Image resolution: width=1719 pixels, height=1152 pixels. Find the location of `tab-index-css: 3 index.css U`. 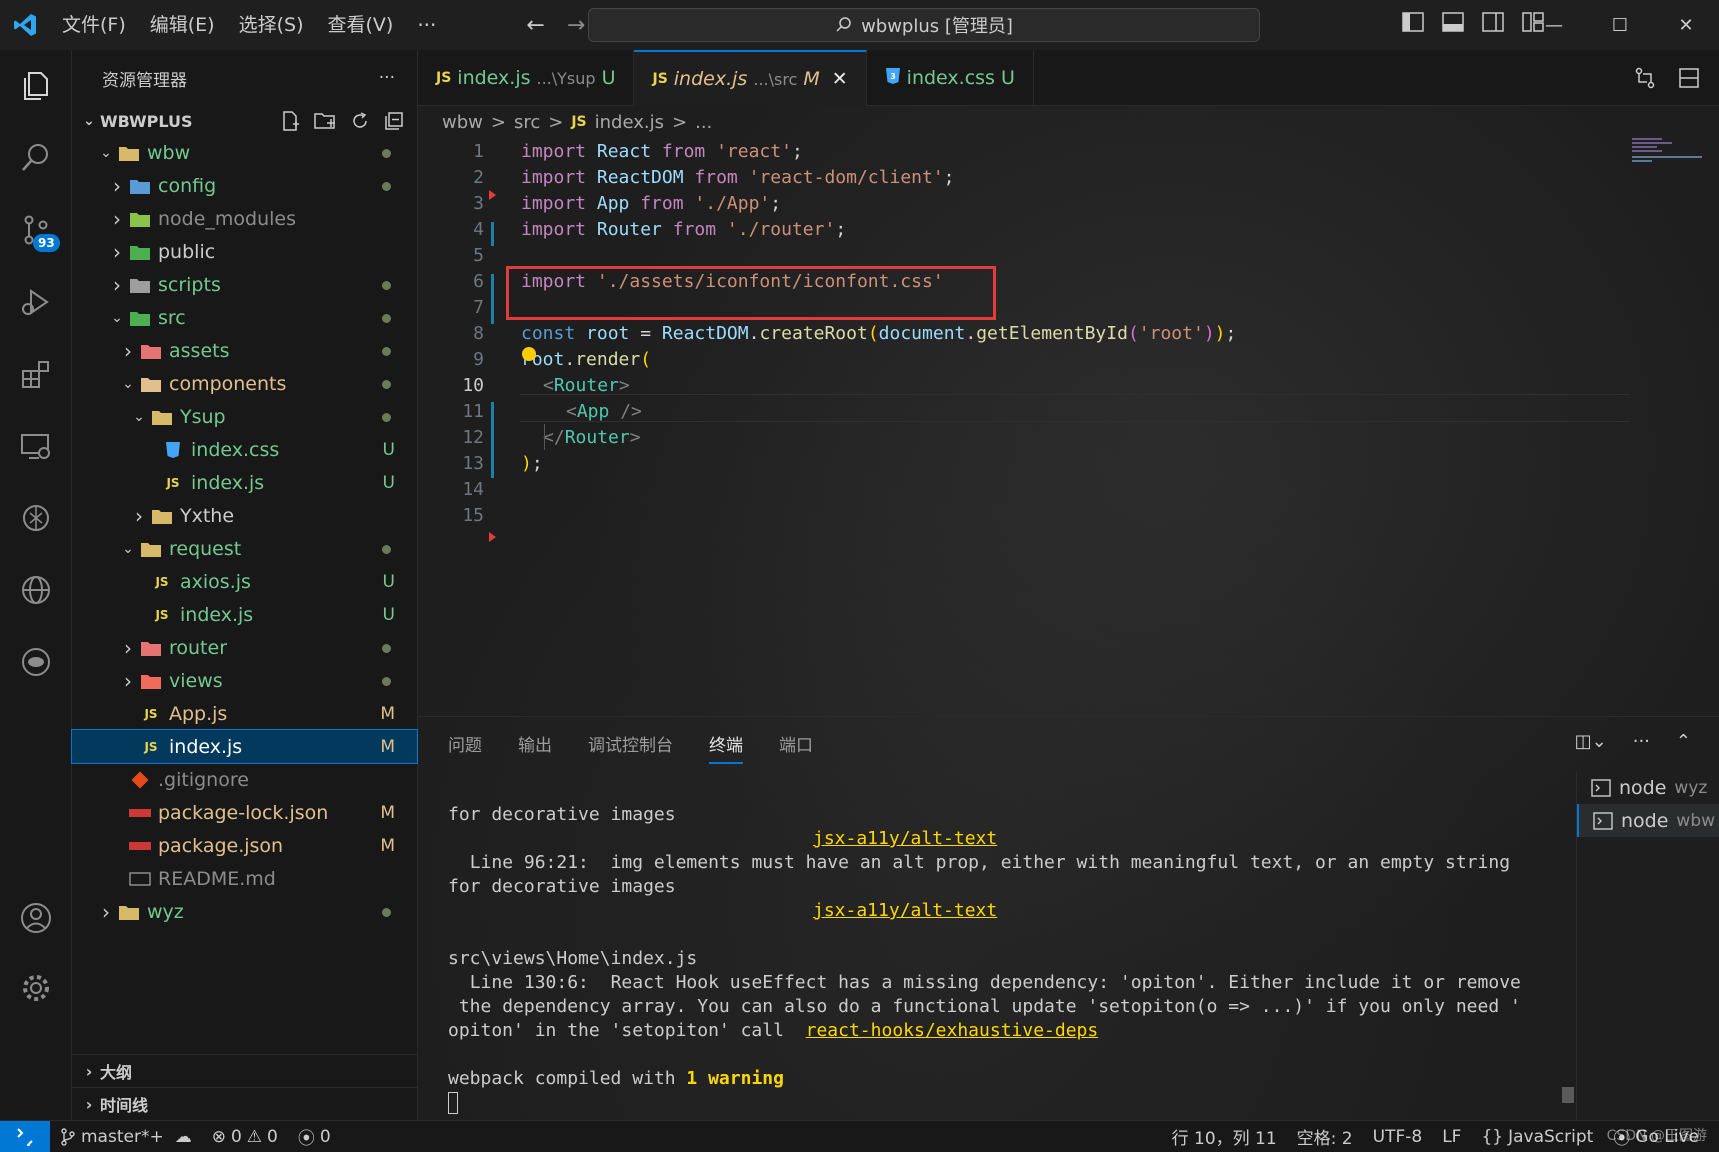

tab-index-css: 3 index.css U is located at coordinates (950, 78).